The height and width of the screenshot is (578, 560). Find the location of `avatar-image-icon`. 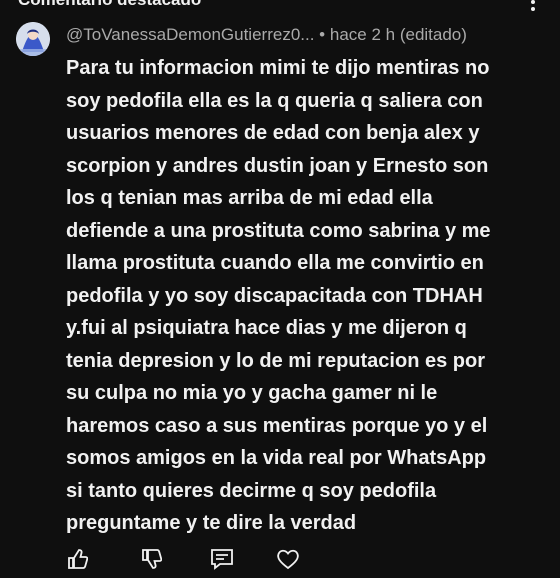

avatar-image-icon is located at coordinates (33, 39).